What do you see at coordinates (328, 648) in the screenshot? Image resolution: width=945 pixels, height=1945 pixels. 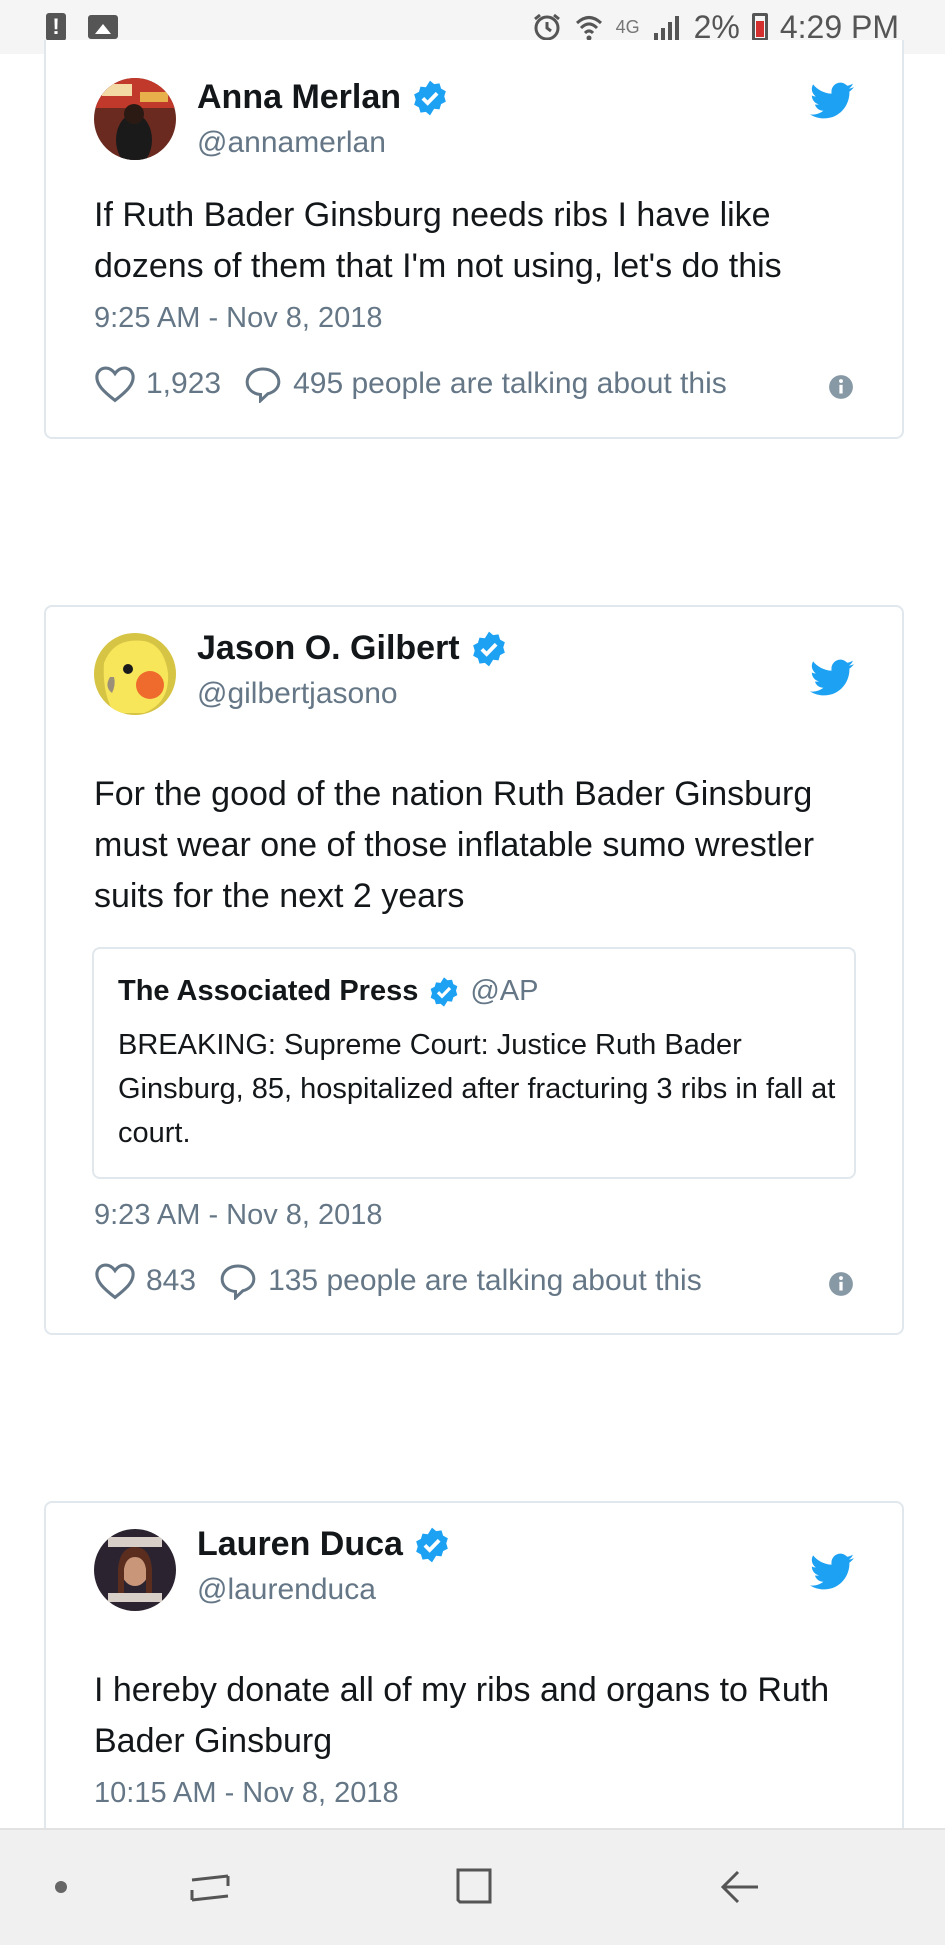 I see `author-name: Jason O. Gilbert` at bounding box center [328, 648].